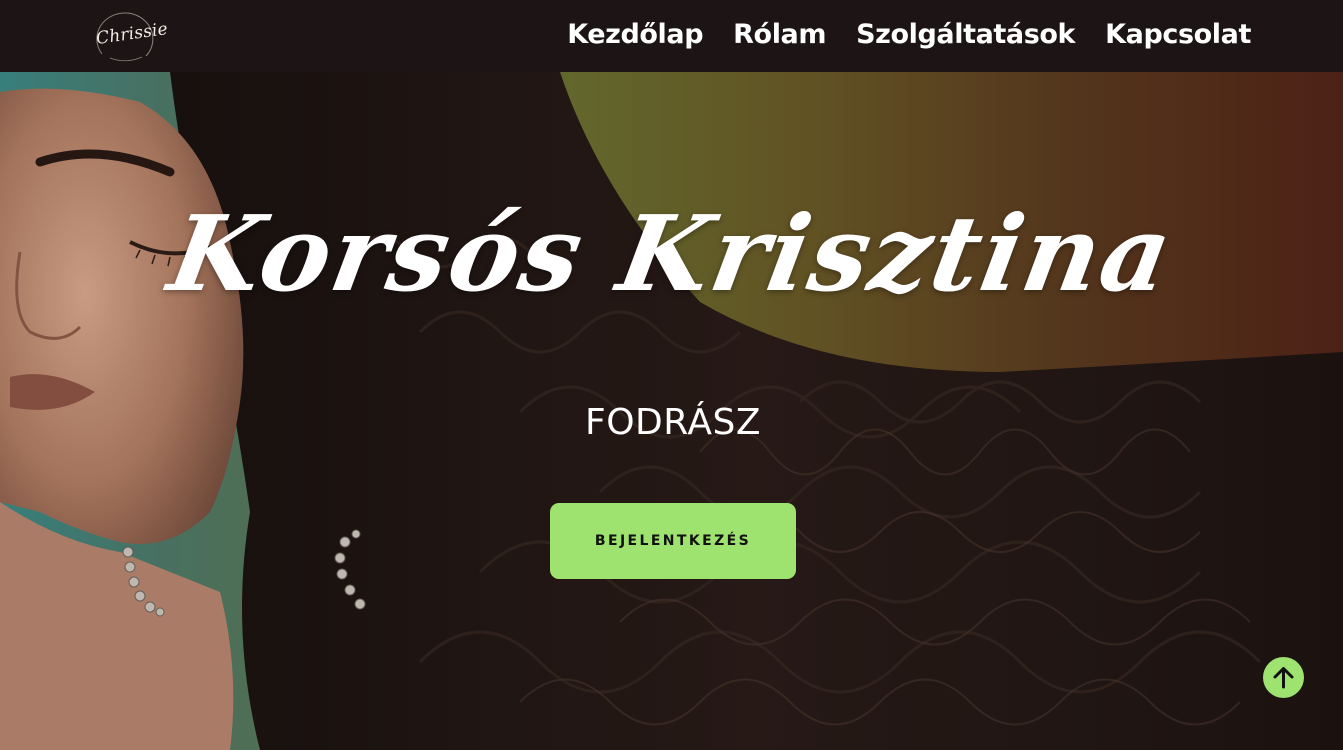 Image resolution: width=1343 pixels, height=750 pixels. What do you see at coordinates (635, 35) in the screenshot?
I see `nav-link-home: Kezdőlap` at bounding box center [635, 35].